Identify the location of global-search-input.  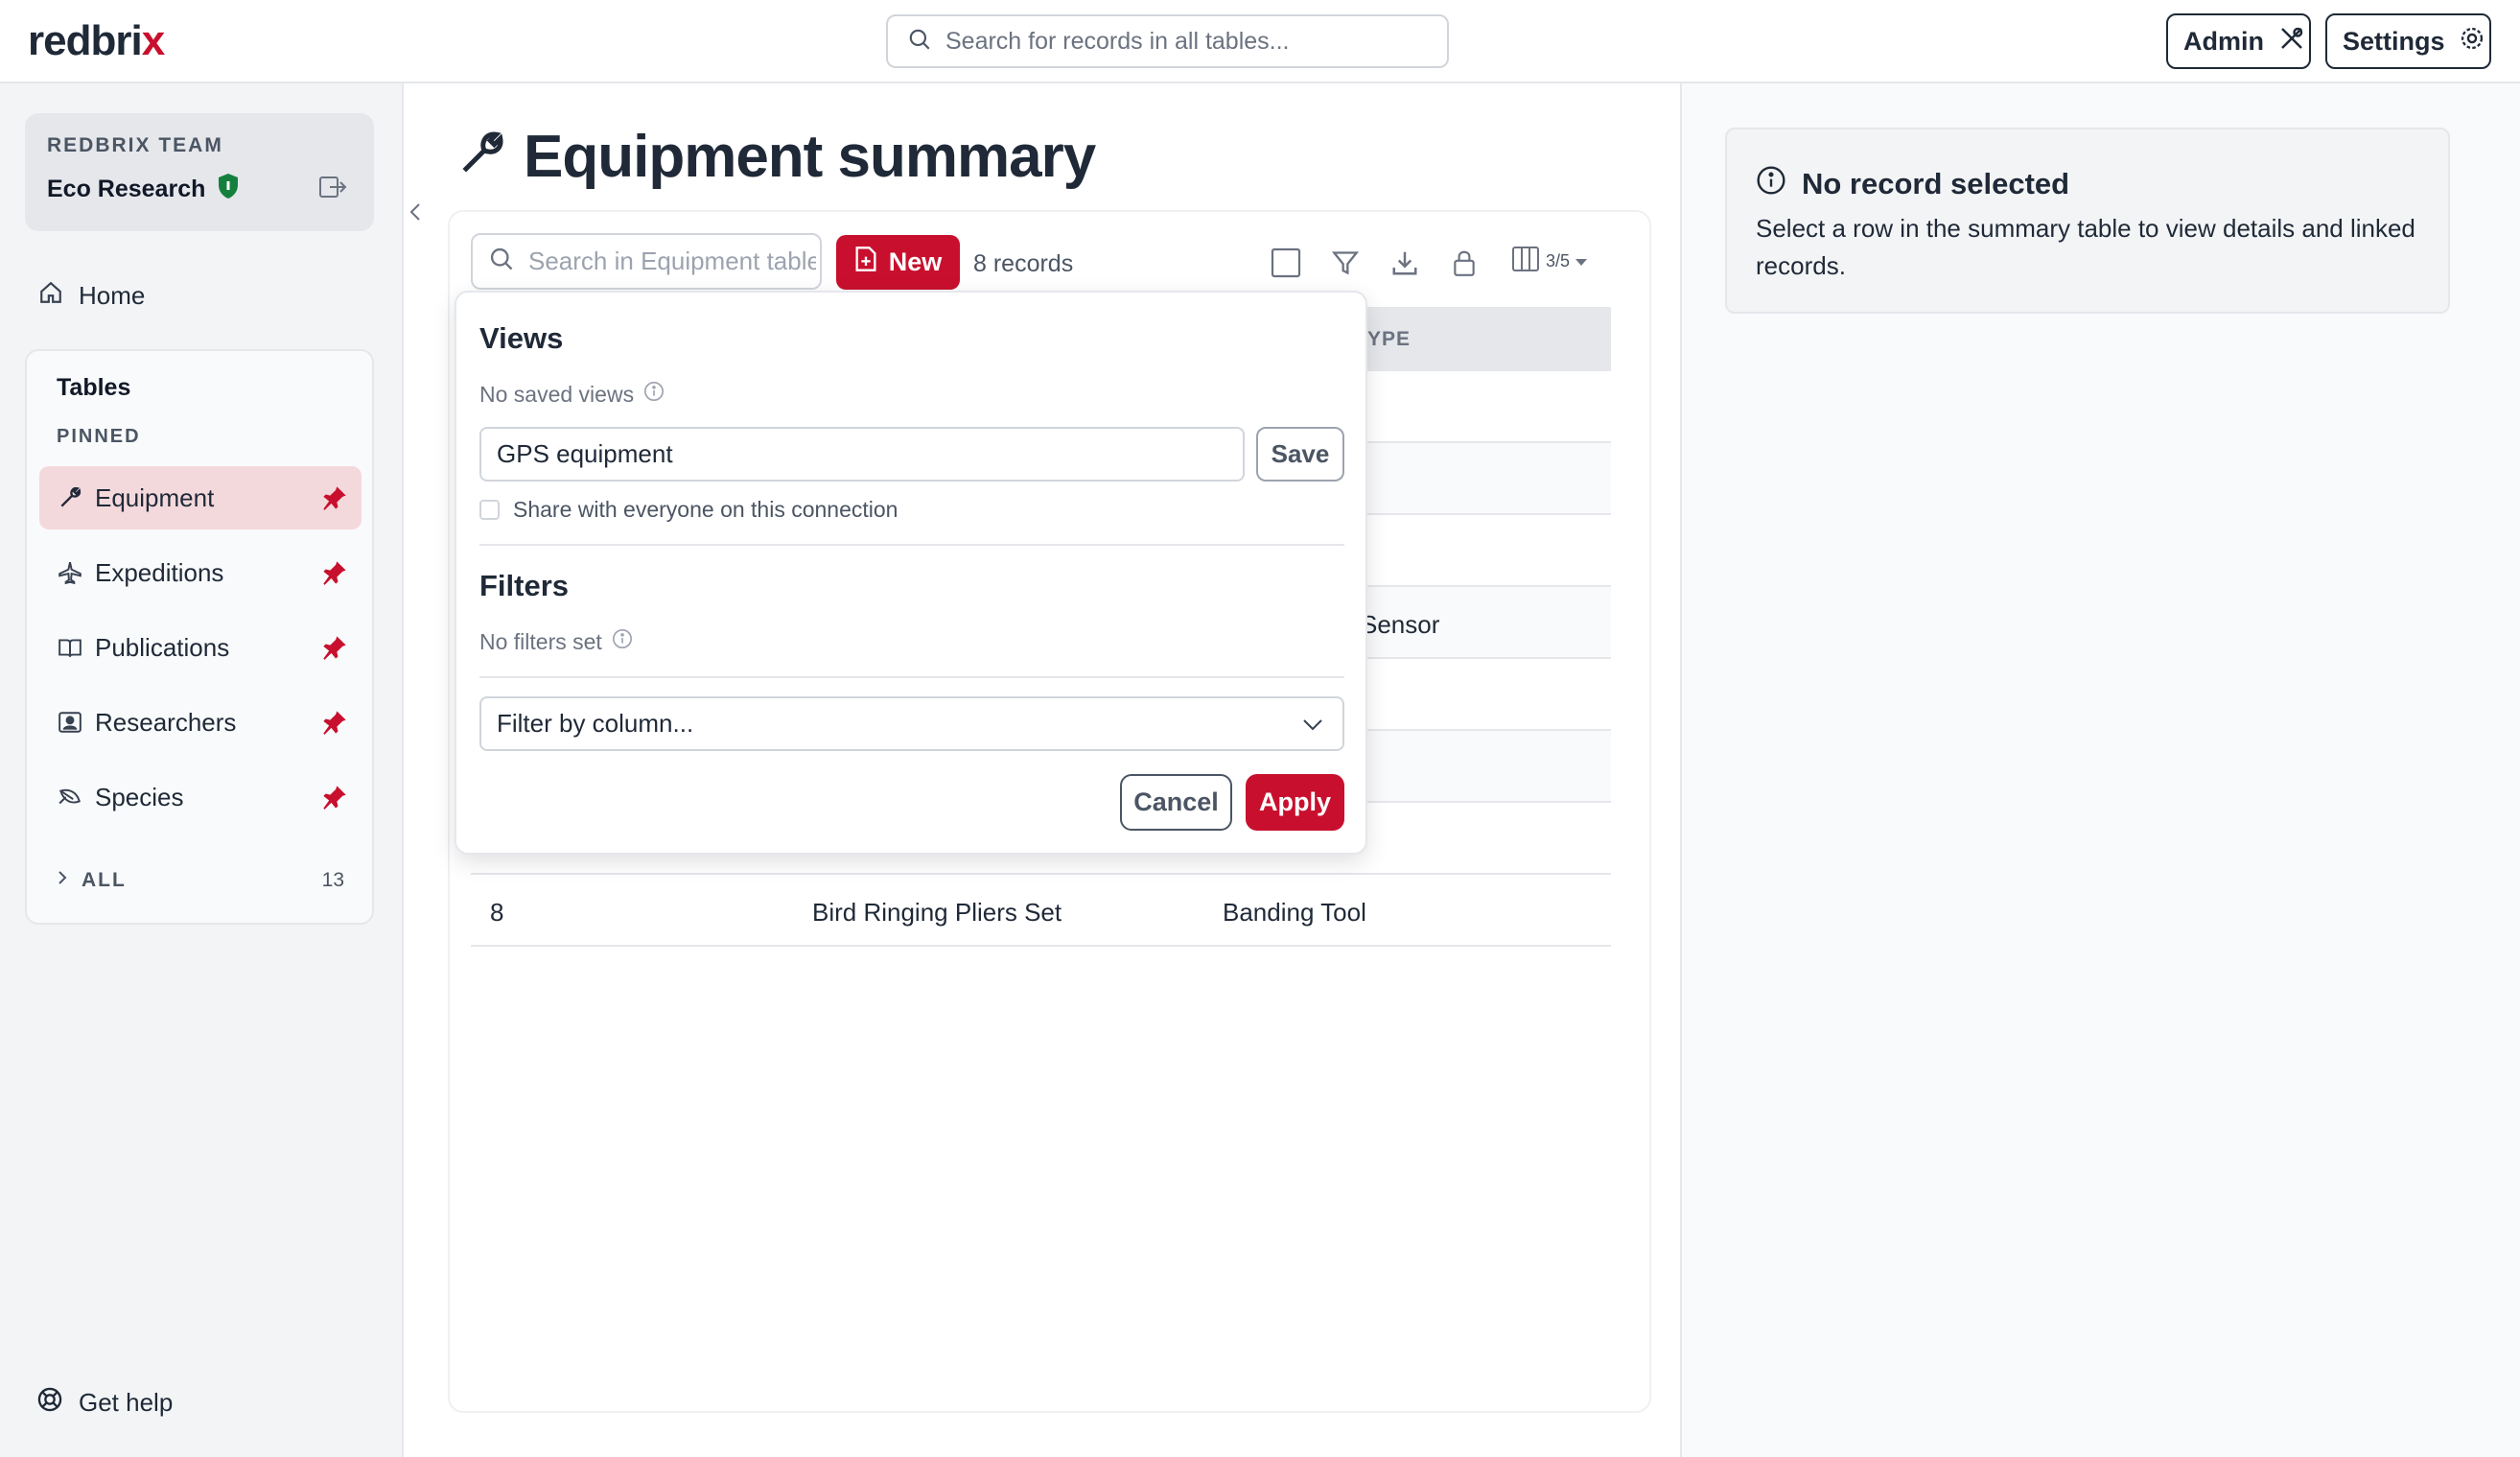
(1175, 41).